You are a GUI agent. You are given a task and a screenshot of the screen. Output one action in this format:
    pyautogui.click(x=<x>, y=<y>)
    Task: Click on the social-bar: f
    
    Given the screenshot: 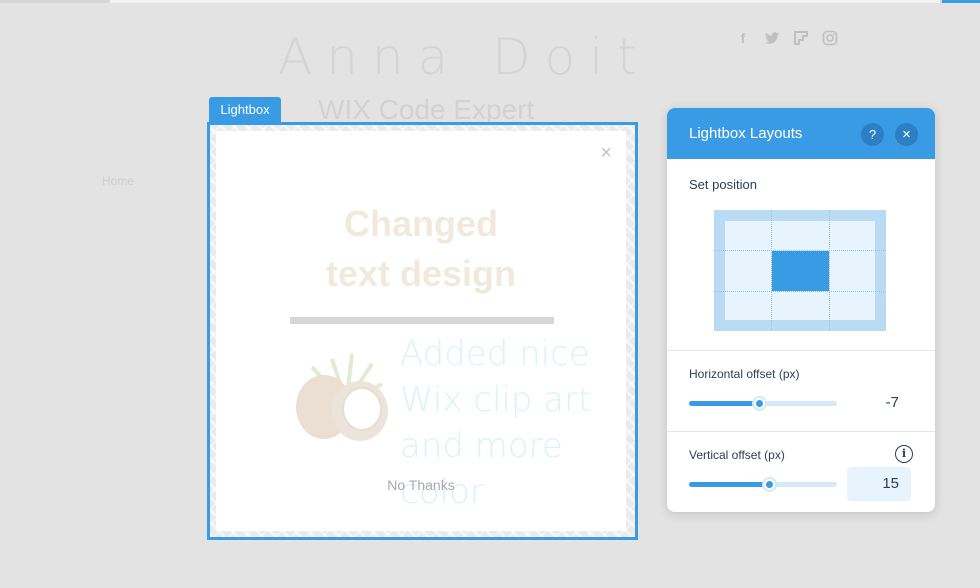 What is the action you would take?
    pyautogui.click(x=786, y=38)
    